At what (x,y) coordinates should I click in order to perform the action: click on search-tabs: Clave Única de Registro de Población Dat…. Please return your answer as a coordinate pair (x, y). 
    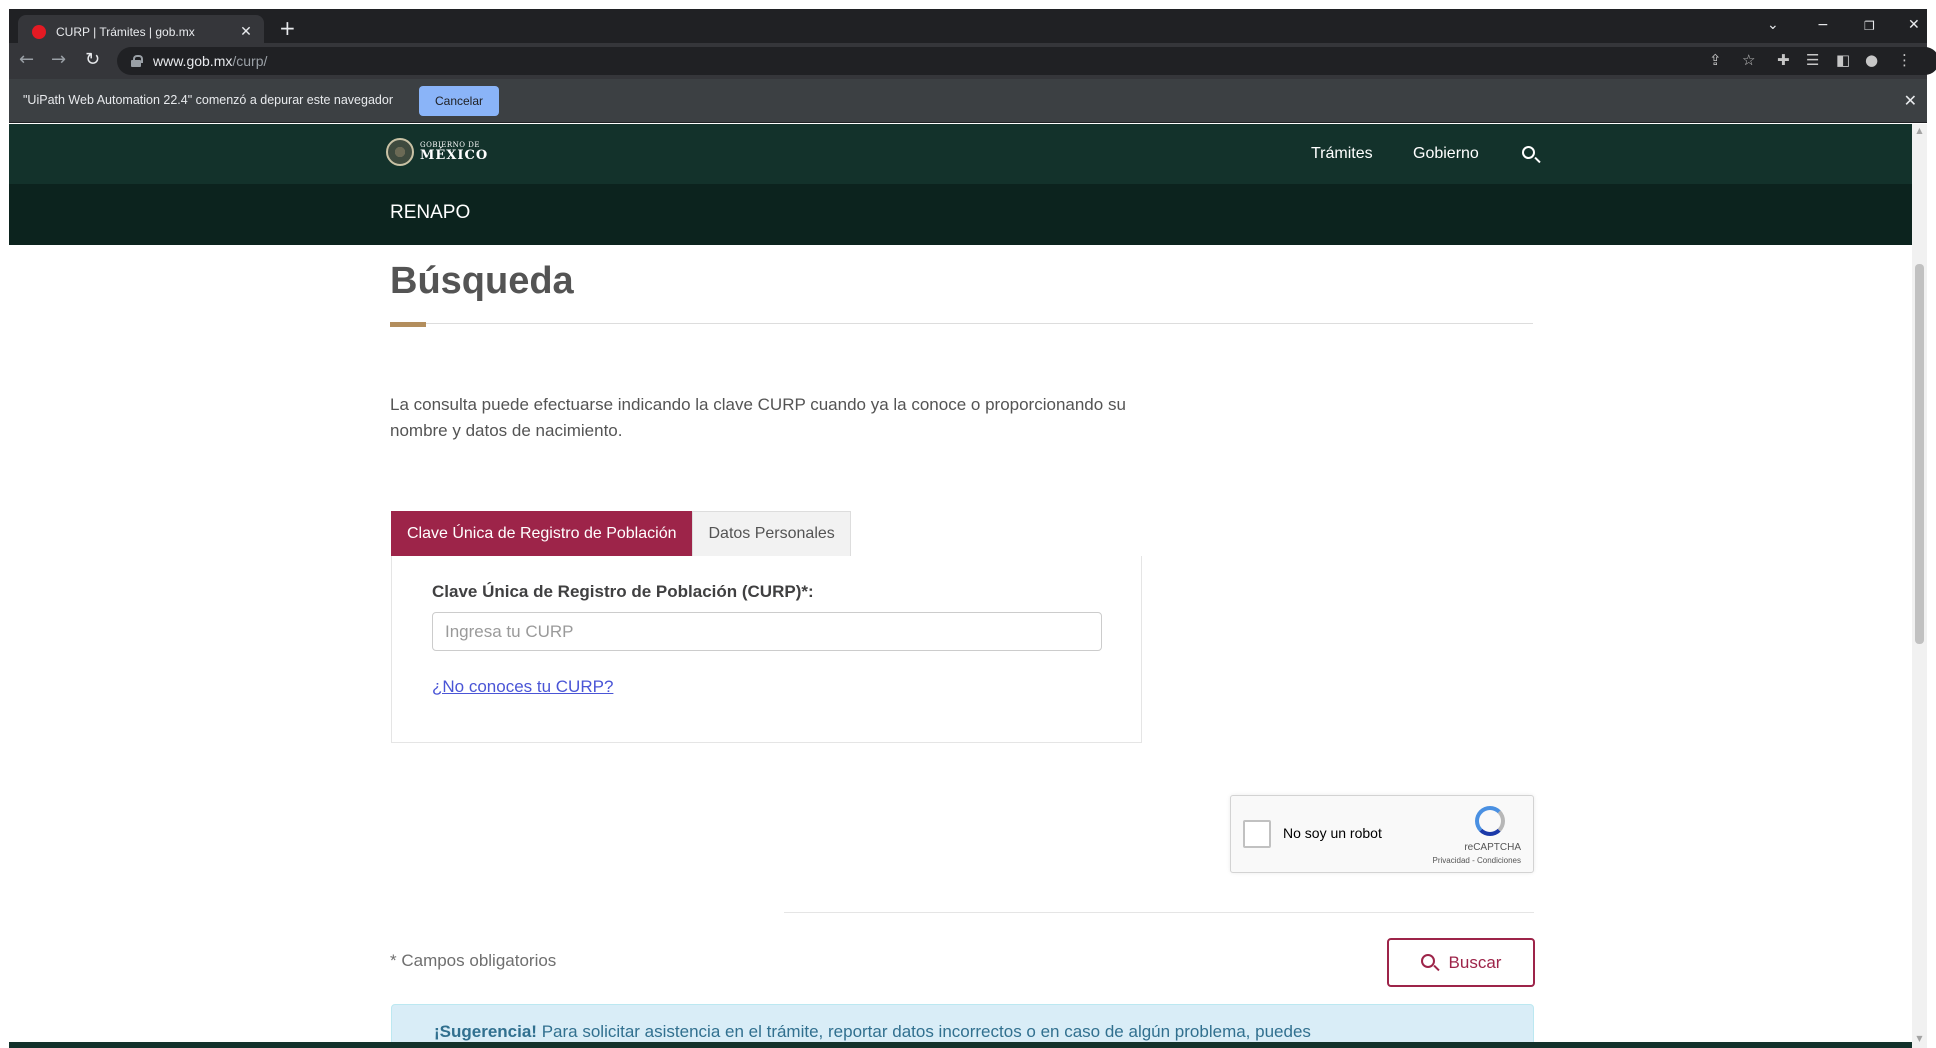
    Looking at the image, I should click on (621, 533).